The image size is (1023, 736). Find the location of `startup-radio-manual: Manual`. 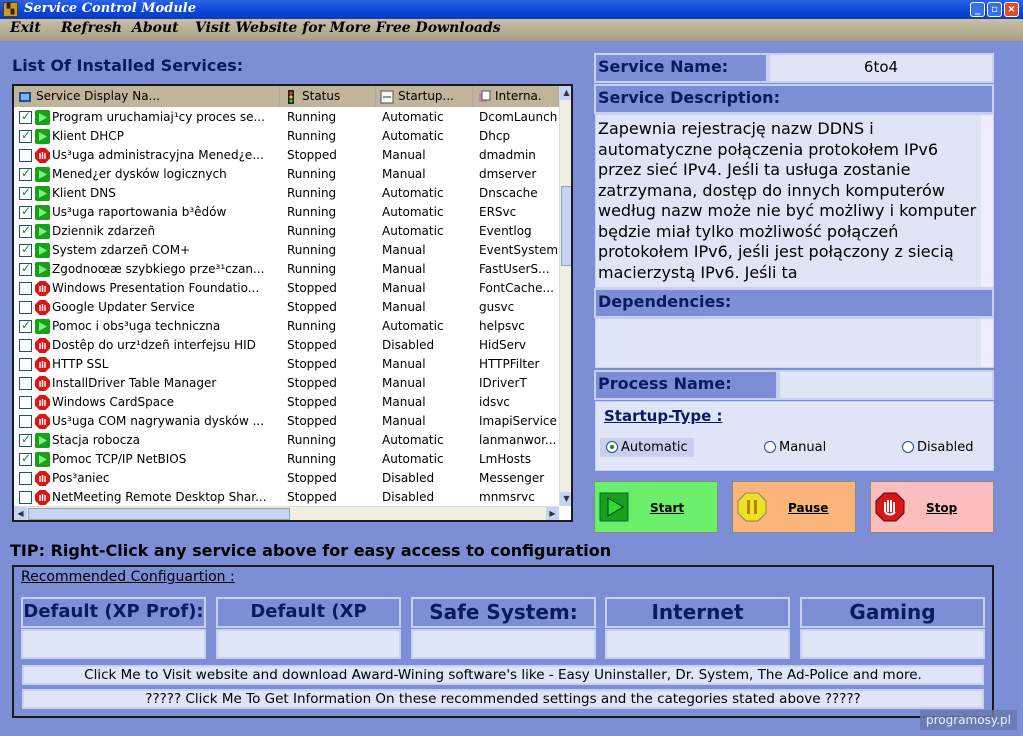

startup-radio-manual: Manual is located at coordinates (795, 447).